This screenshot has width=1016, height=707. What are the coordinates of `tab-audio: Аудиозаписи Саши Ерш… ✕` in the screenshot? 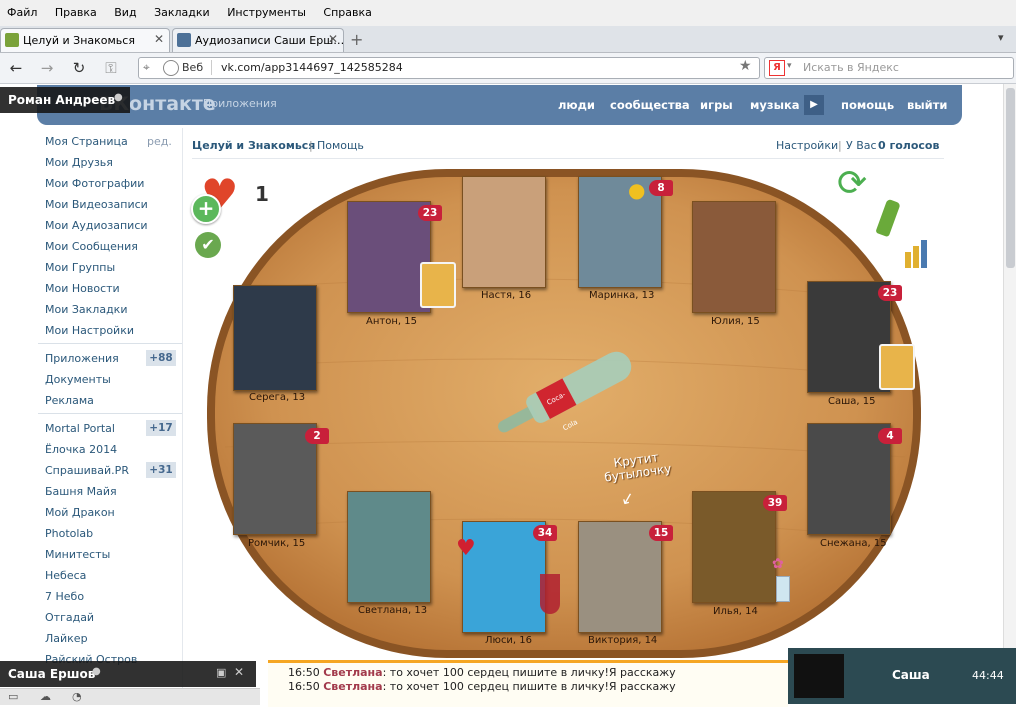 It's located at (258, 40).